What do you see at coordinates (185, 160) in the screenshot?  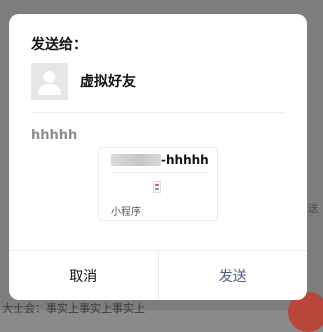 I see `card-title: -hhhhh` at bounding box center [185, 160].